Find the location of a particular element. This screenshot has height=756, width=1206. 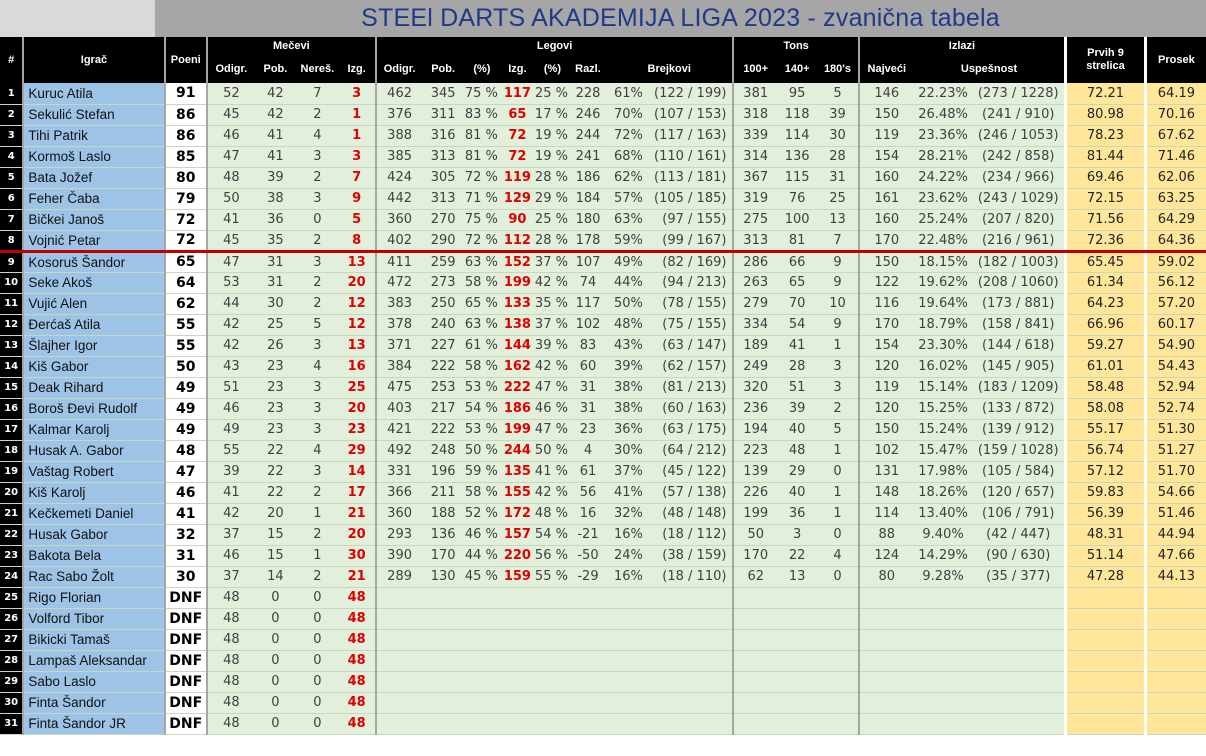

points-cell: 86 is located at coordinates (185, 115).